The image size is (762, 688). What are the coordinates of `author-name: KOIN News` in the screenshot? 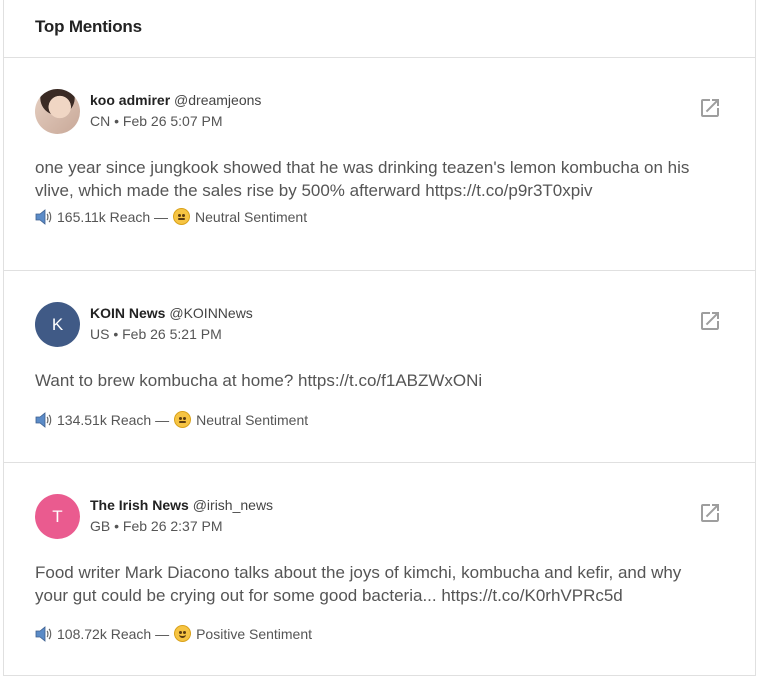 It's located at (127, 313).